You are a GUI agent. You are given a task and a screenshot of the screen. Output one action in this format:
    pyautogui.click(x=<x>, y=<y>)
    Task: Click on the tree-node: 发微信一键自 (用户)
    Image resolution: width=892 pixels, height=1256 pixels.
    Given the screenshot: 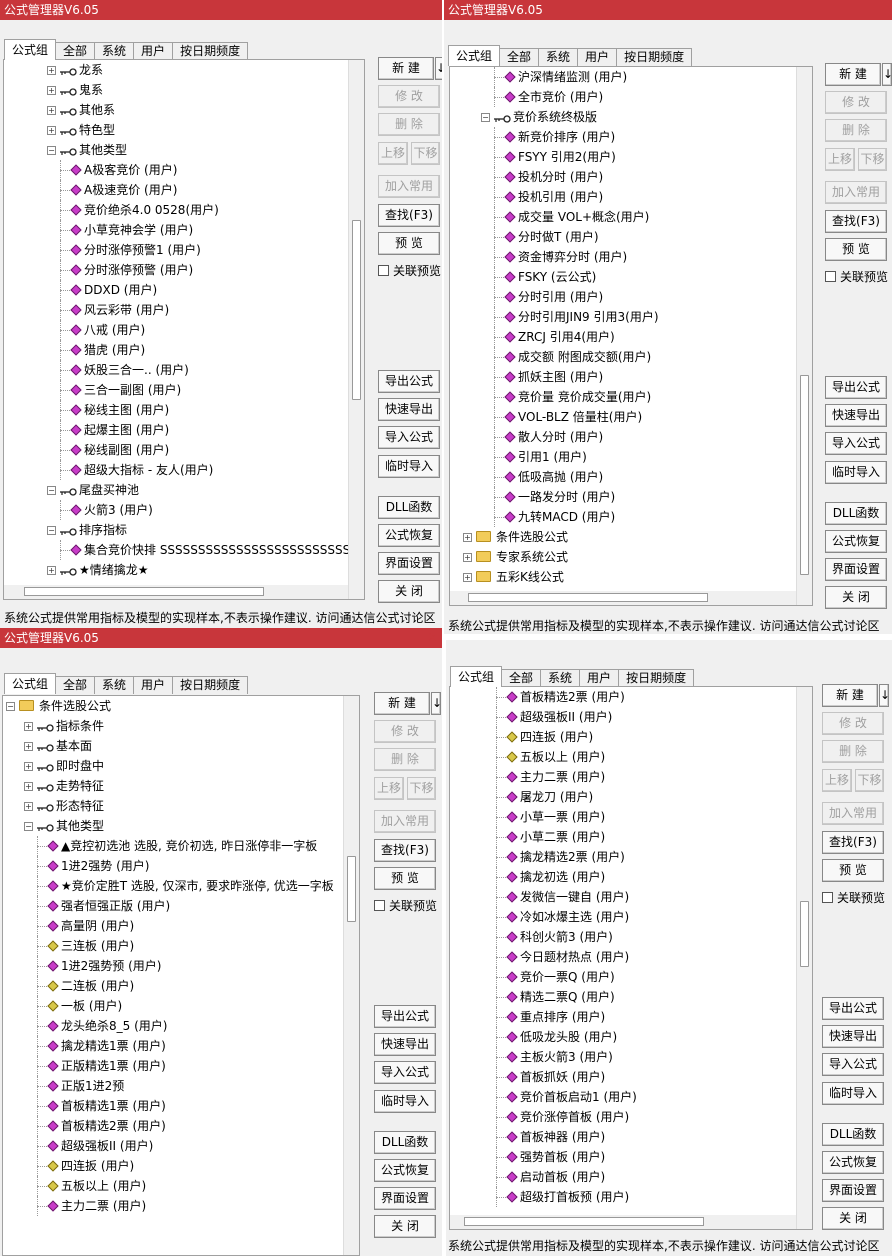 What is the action you would take?
    pyautogui.click(x=623, y=897)
    